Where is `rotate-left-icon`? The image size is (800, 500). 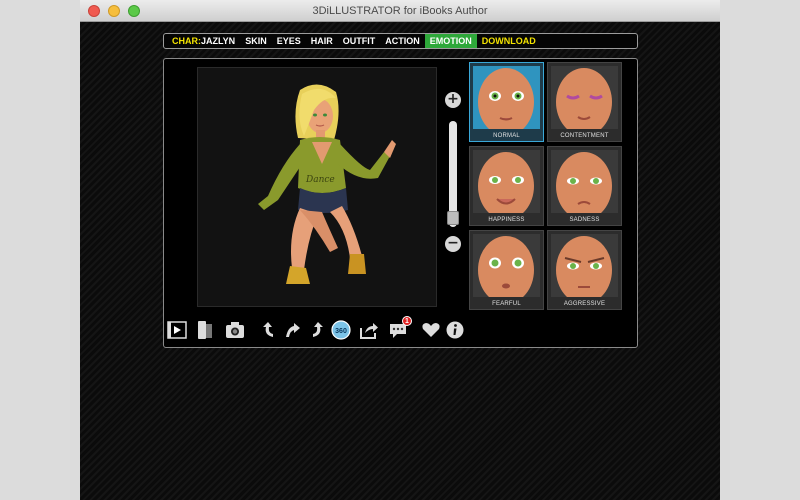 rotate-left-icon is located at coordinates (269, 330).